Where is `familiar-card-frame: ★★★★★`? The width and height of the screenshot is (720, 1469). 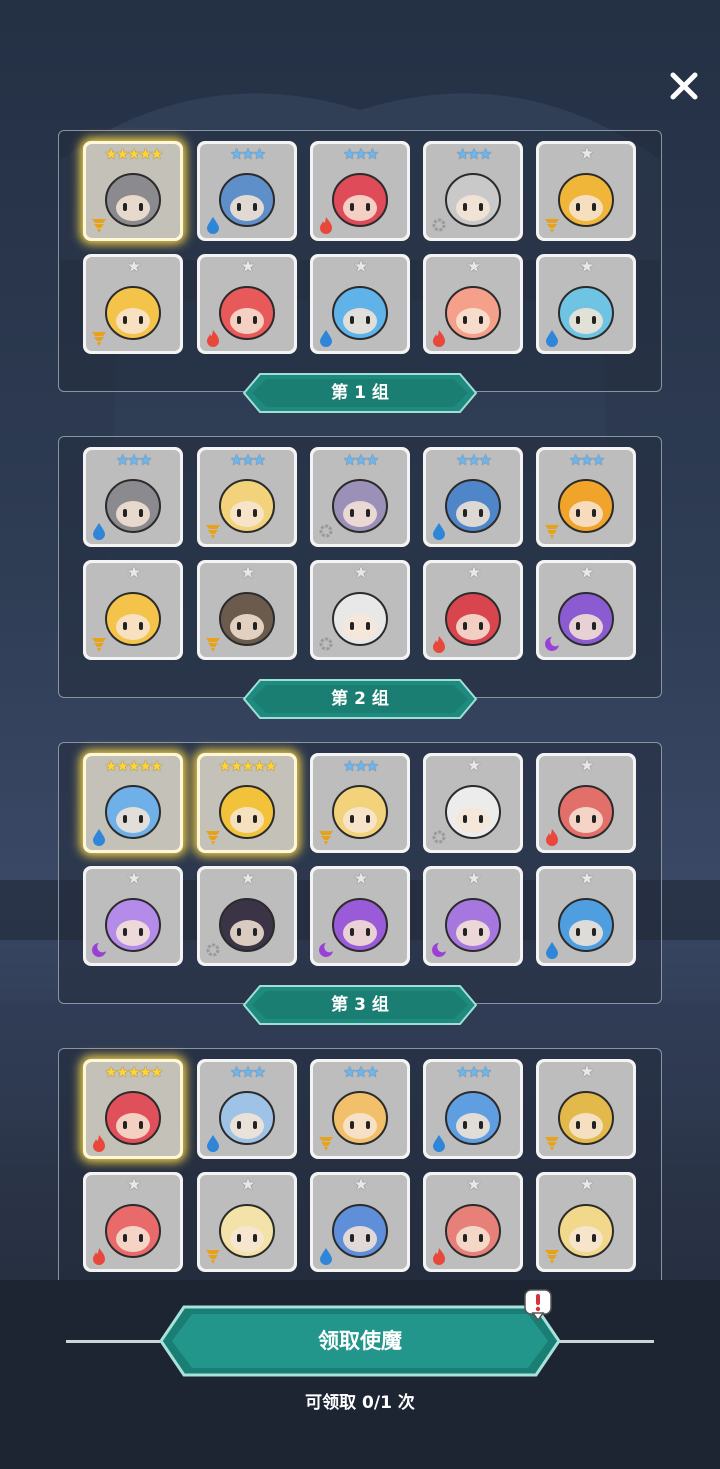
familiar-card-frame: ★★★★★ is located at coordinates (133, 1109).